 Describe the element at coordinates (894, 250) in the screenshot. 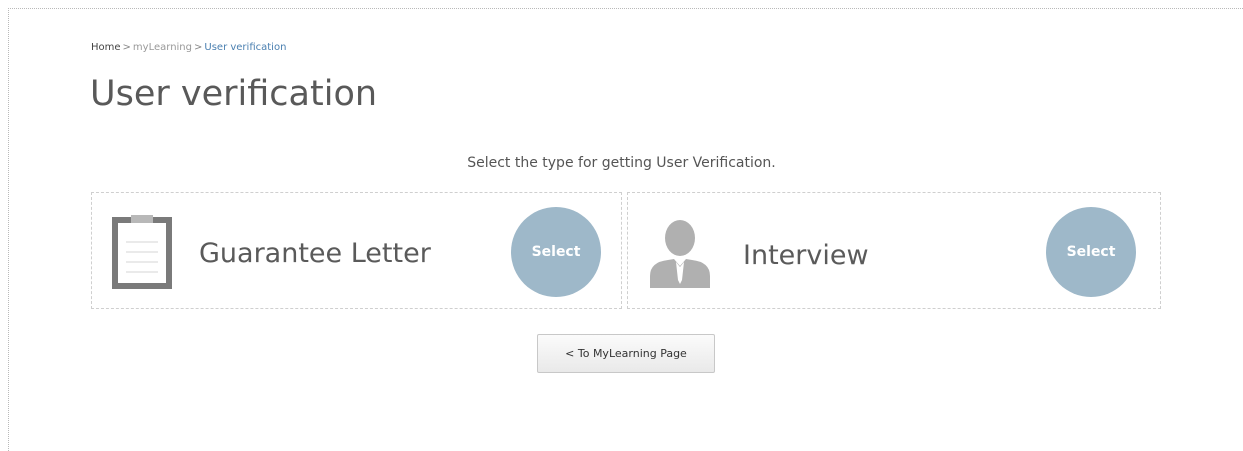

I see `option-card-interview: Interview Select` at that location.